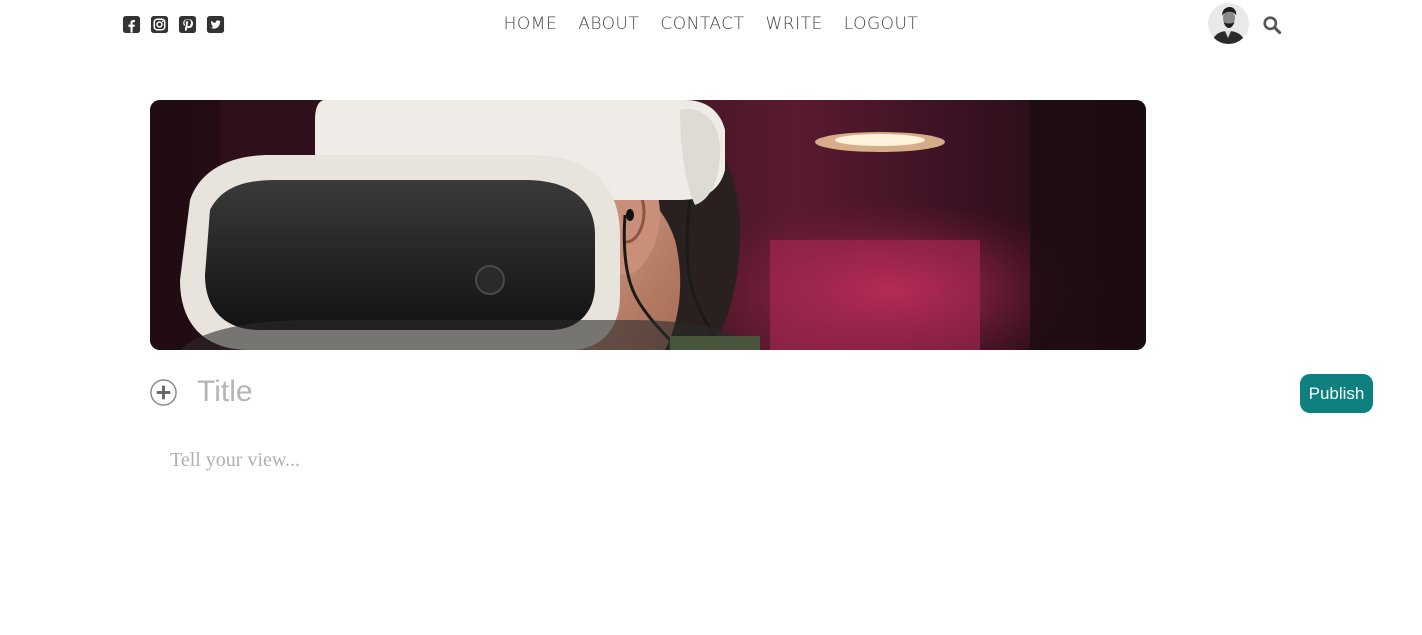  What do you see at coordinates (531, 24) in the screenshot?
I see `nav-home: HOME` at bounding box center [531, 24].